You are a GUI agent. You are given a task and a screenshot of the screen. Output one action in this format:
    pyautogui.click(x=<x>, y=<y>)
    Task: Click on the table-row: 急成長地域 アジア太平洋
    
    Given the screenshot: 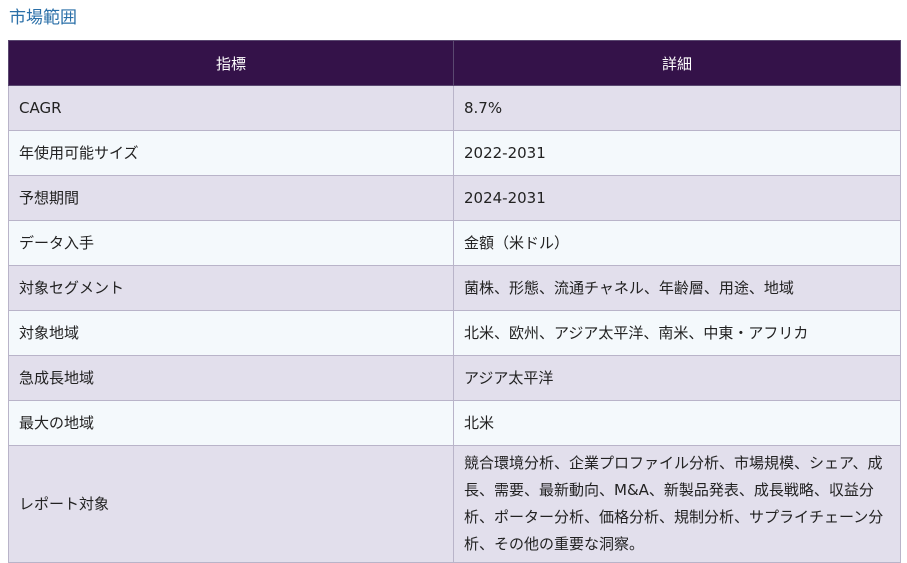 What is the action you would take?
    pyautogui.click(x=454, y=378)
    